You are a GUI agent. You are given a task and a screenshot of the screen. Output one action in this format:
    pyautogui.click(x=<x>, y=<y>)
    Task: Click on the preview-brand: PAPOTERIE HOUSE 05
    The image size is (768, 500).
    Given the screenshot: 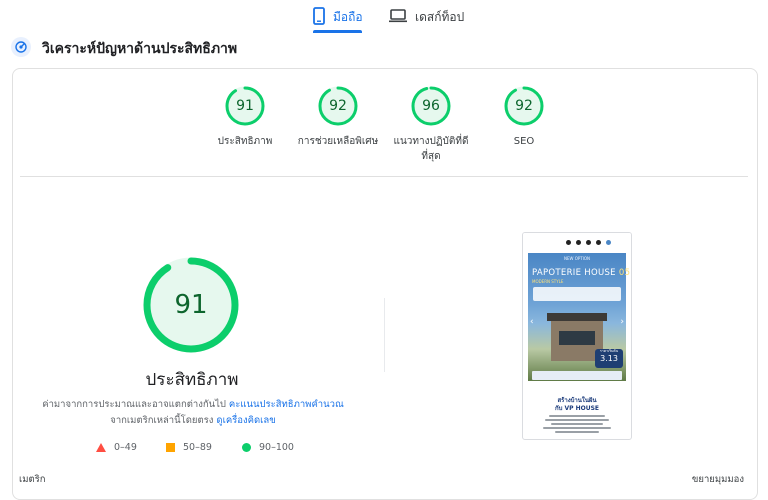 What is the action you would take?
    pyautogui.click(x=581, y=273)
    